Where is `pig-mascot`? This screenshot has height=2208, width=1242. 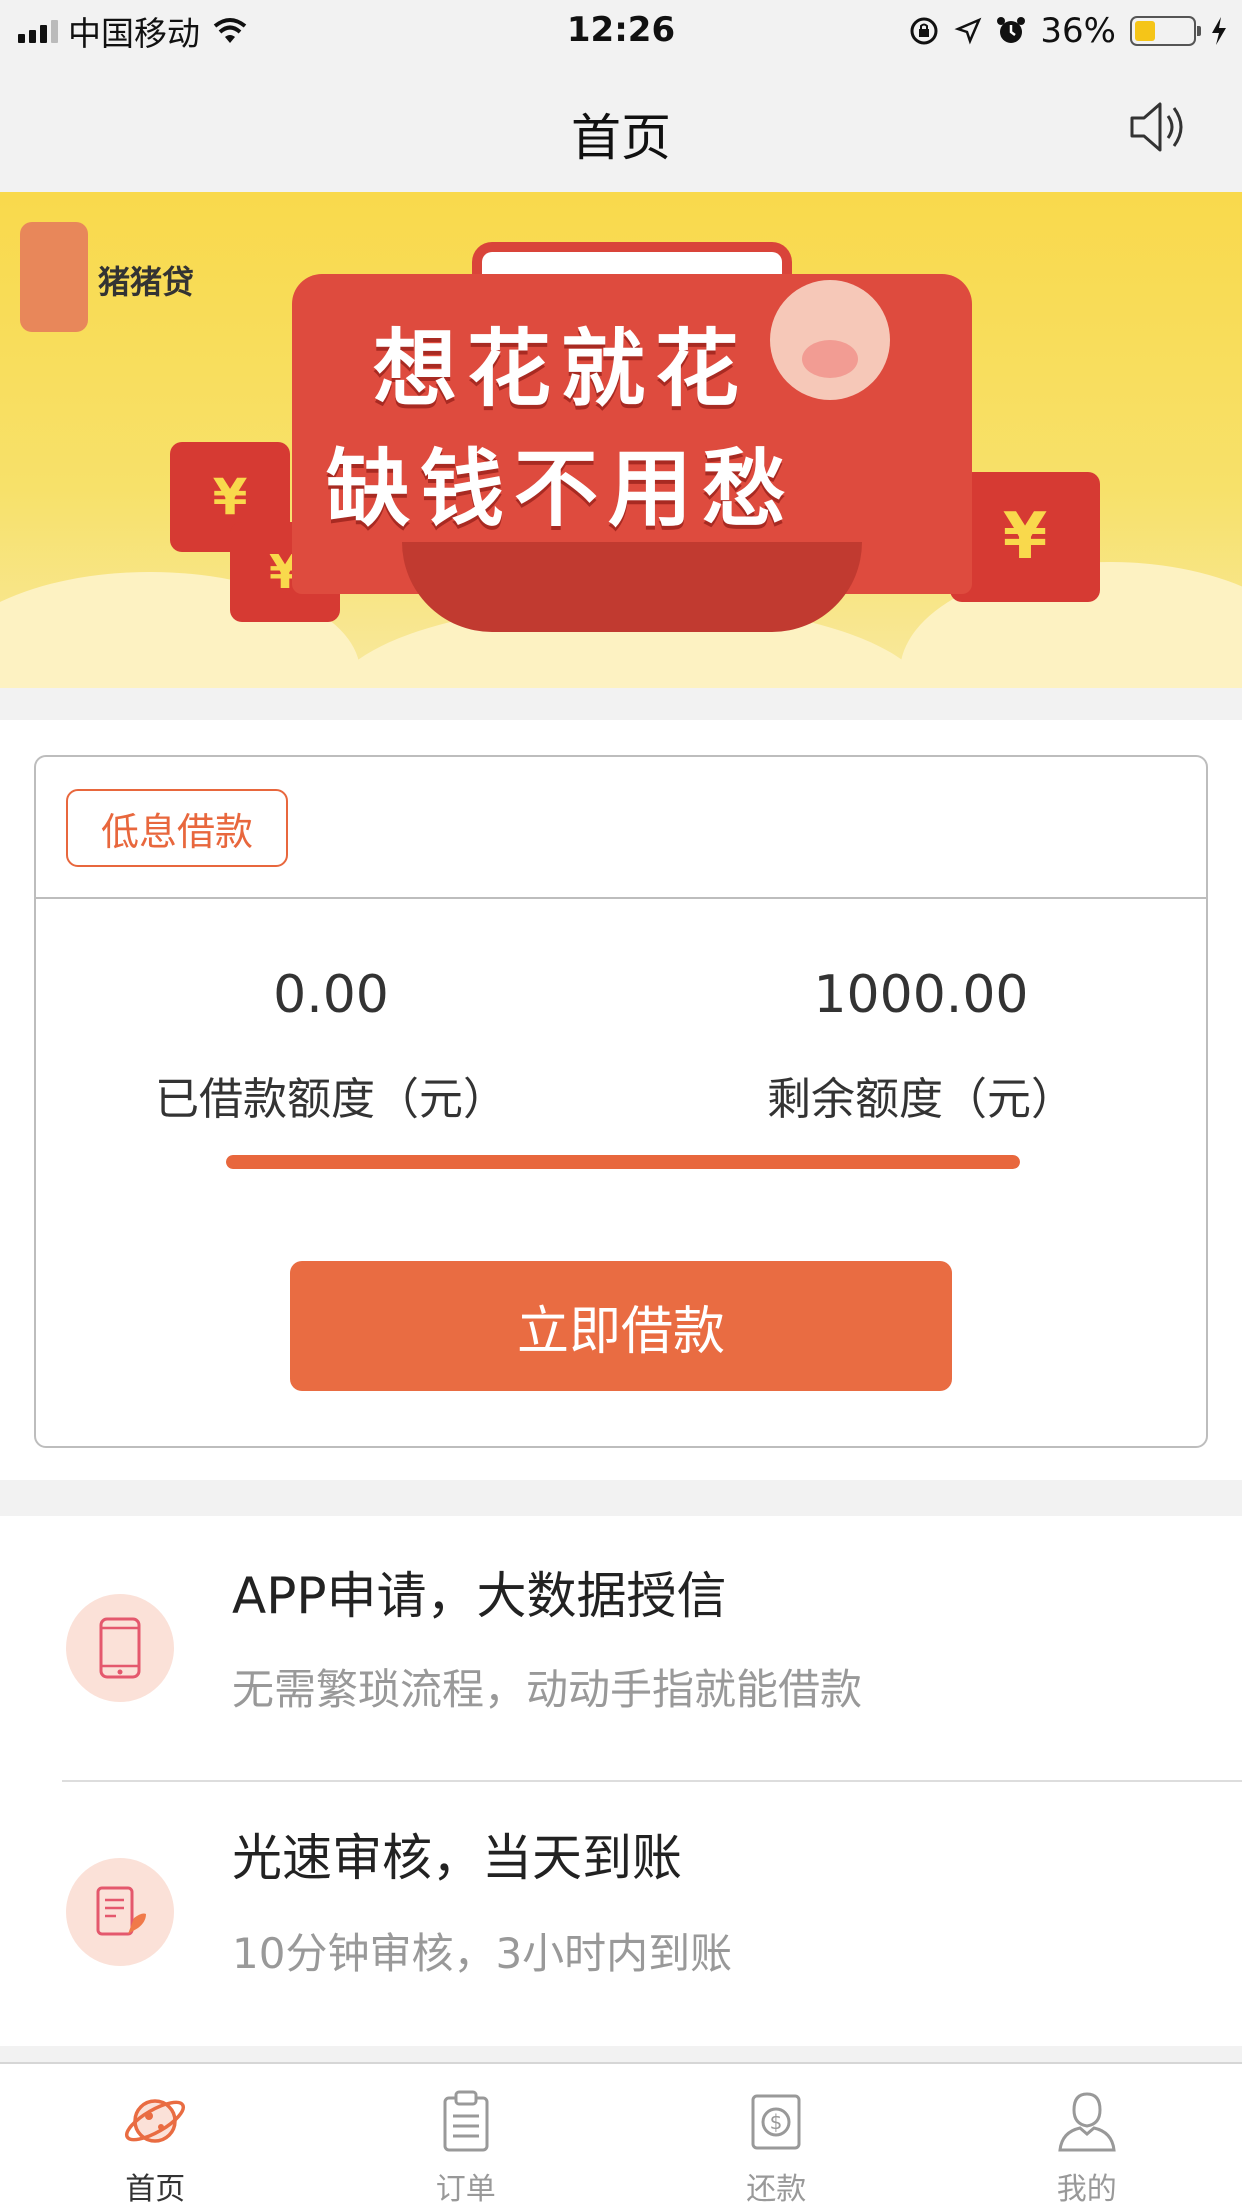
pig-mascot is located at coordinates (830, 340).